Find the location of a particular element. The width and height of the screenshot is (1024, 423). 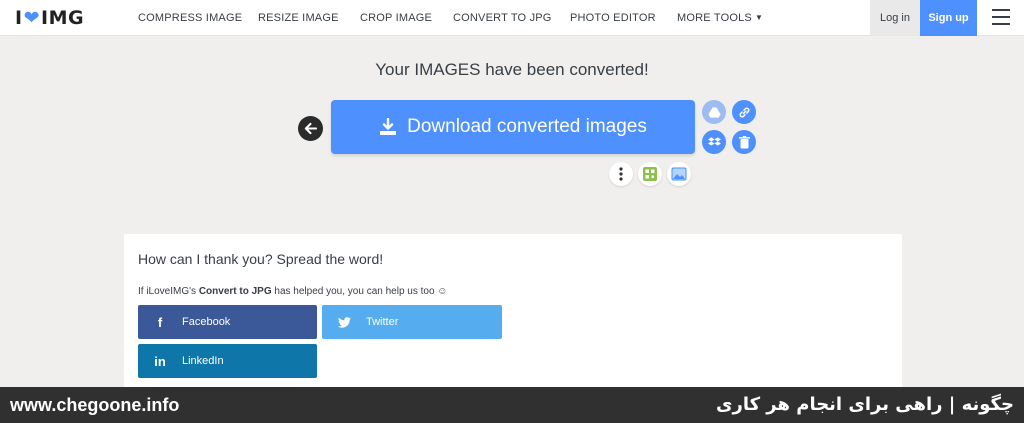

heart-icon: ❤ is located at coordinates (31, 18).